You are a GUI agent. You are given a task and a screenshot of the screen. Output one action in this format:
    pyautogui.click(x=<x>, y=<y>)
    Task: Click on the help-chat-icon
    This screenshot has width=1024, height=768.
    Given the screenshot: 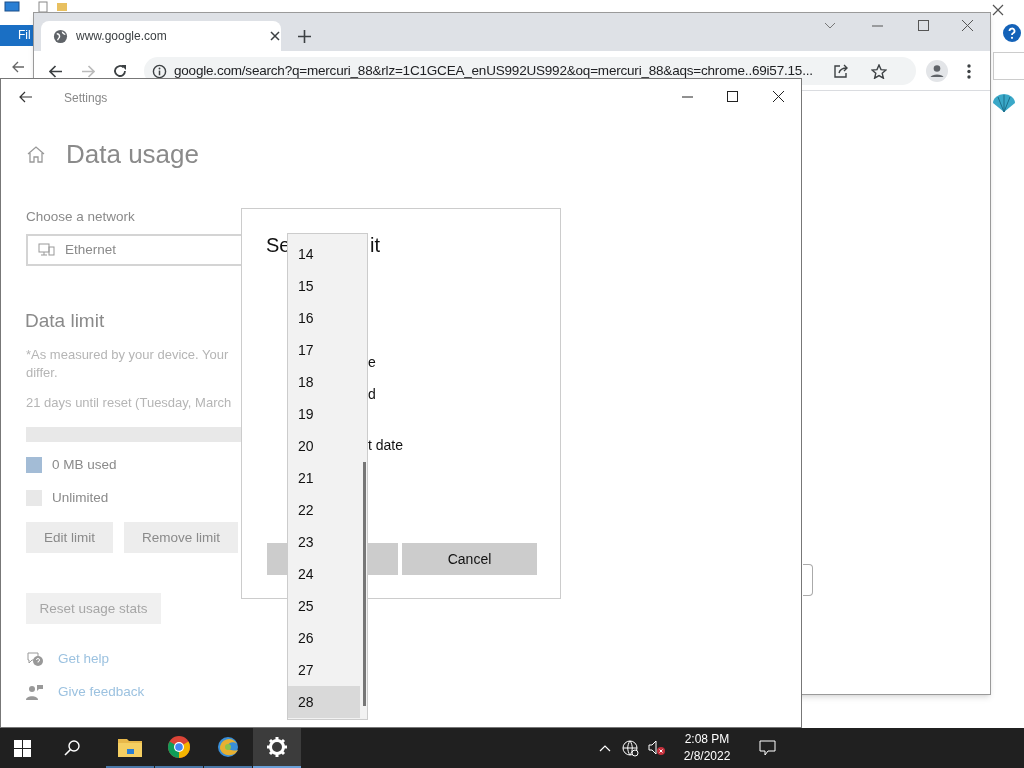 What is the action you would take?
    pyautogui.click(x=35, y=659)
    